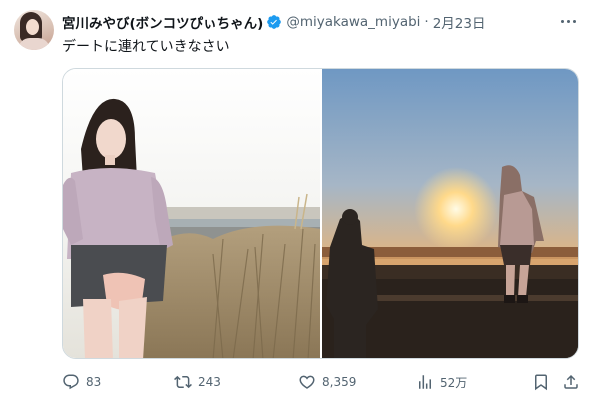  What do you see at coordinates (81, 382) in the screenshot?
I see `reply-button: 83` at bounding box center [81, 382].